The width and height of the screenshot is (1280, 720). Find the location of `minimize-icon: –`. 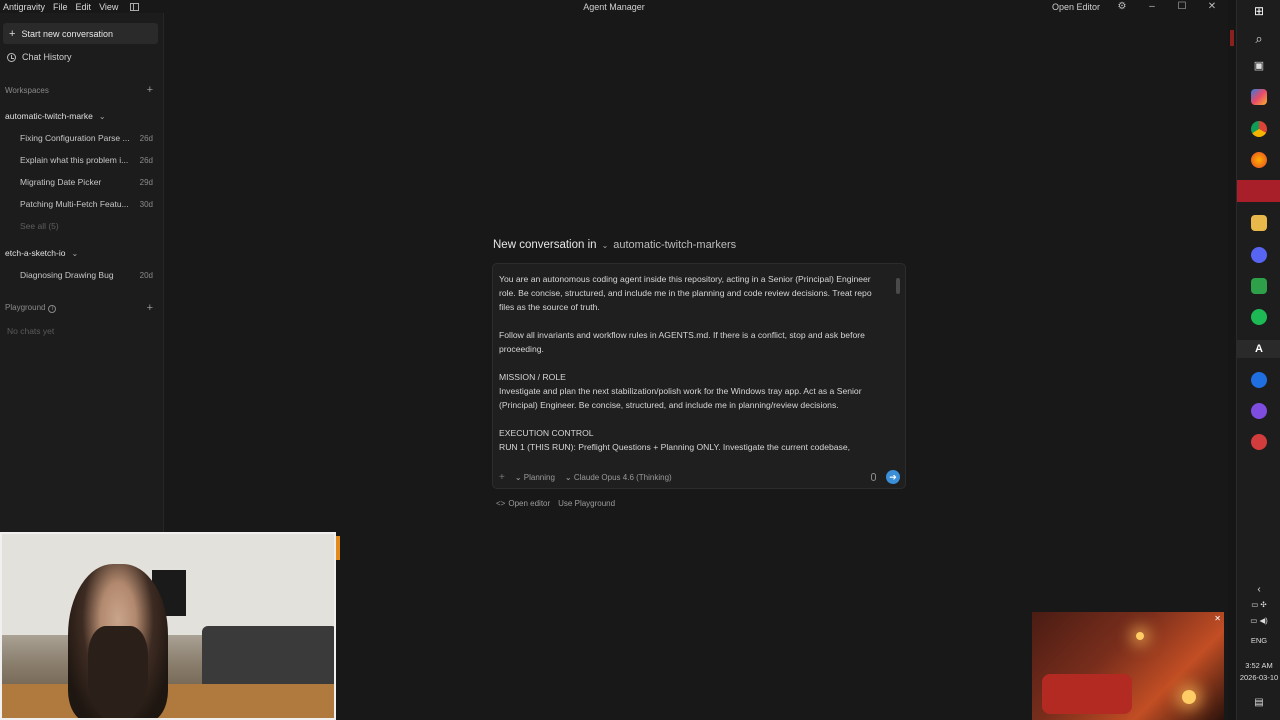

minimize-icon: – is located at coordinates (1152, 6).